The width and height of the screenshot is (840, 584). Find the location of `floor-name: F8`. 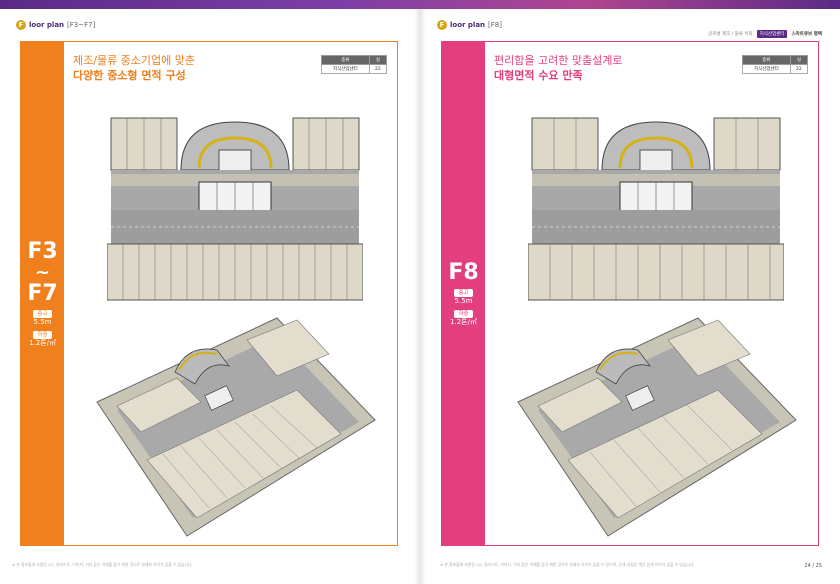

floor-name: F8 is located at coordinates (463, 272).